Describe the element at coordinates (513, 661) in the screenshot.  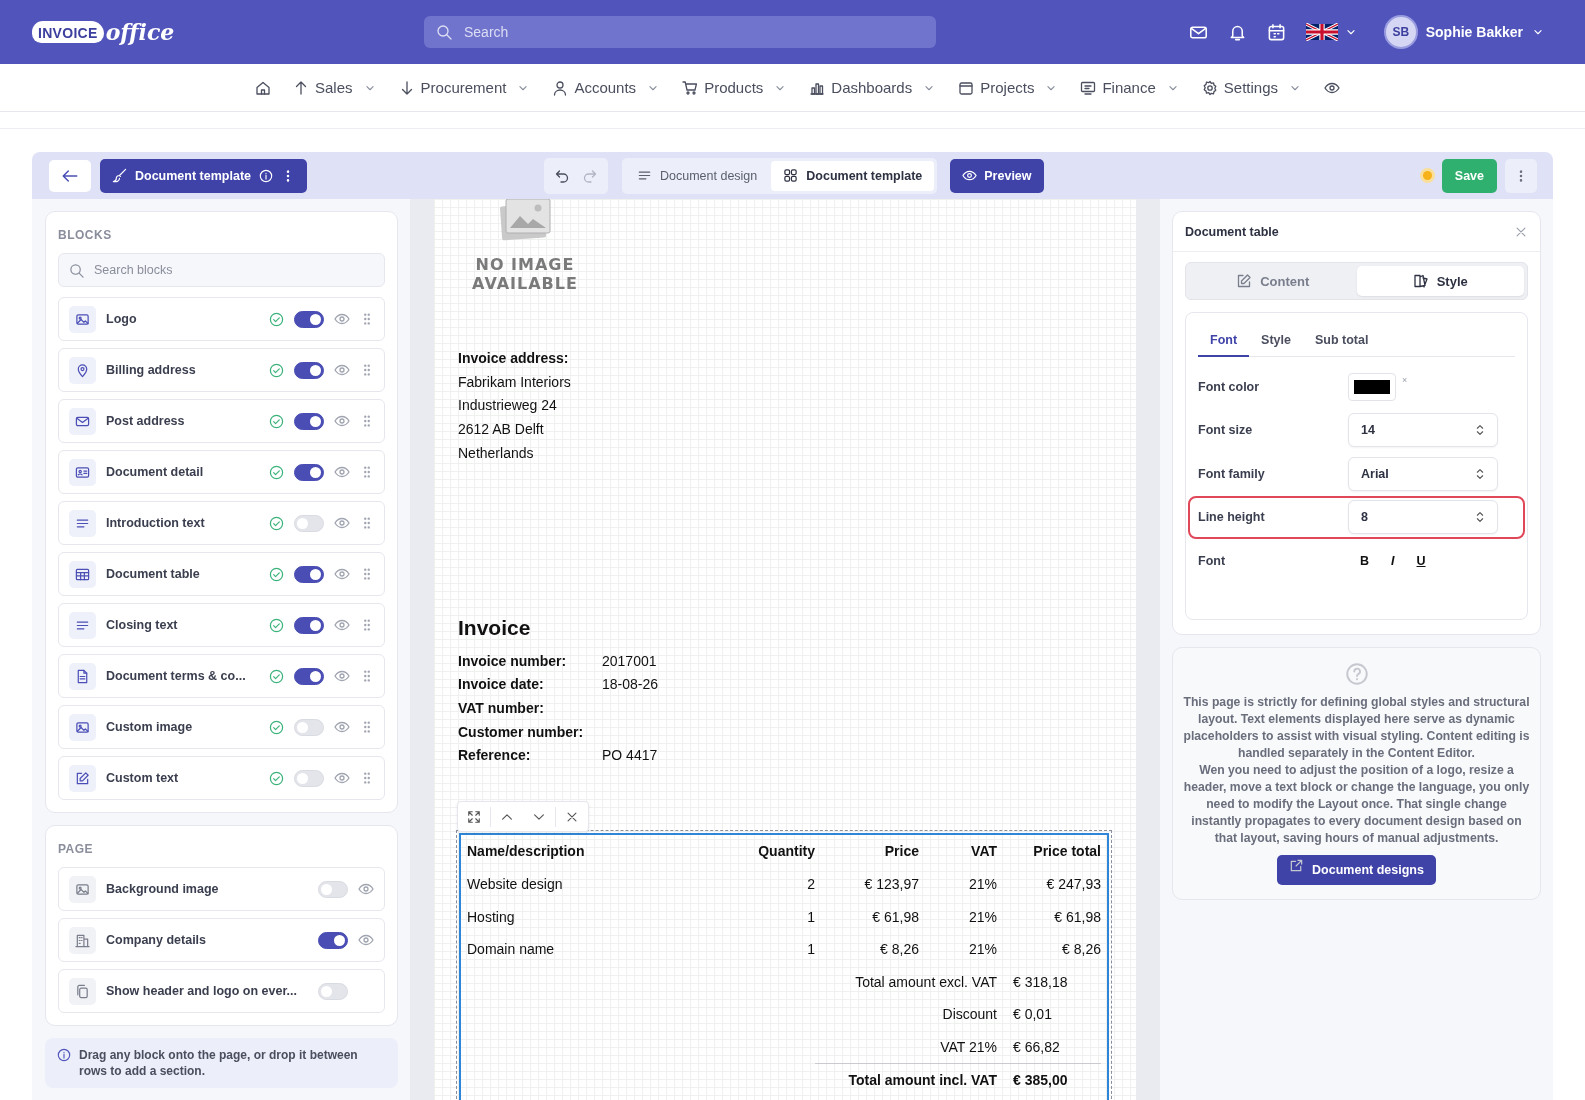
I see `detail-label: Invoice number:` at that location.